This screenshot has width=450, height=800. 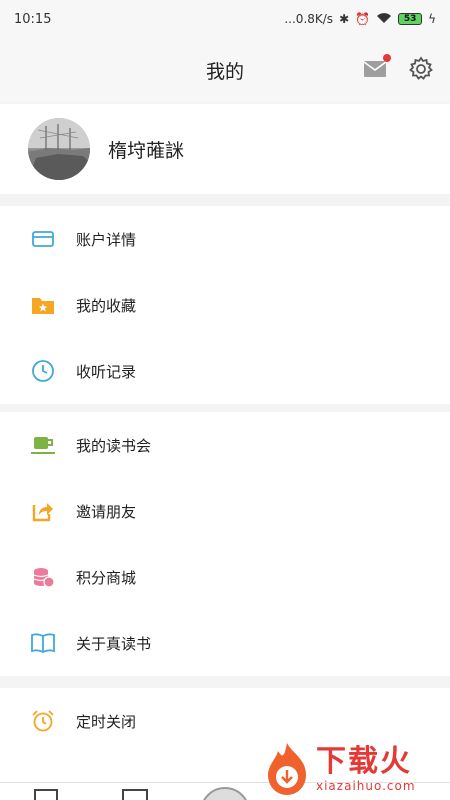 What do you see at coordinates (43, 305) in the screenshot?
I see `folder-star-icon` at bounding box center [43, 305].